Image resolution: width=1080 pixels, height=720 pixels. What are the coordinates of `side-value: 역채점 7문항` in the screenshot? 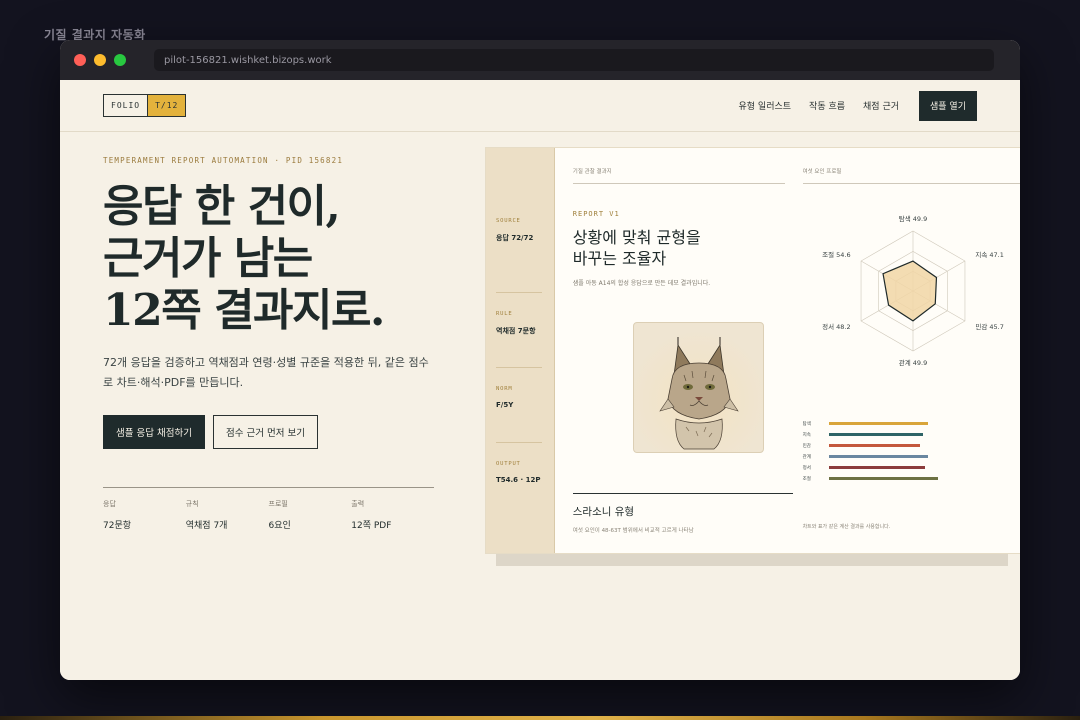 It's located at (516, 331).